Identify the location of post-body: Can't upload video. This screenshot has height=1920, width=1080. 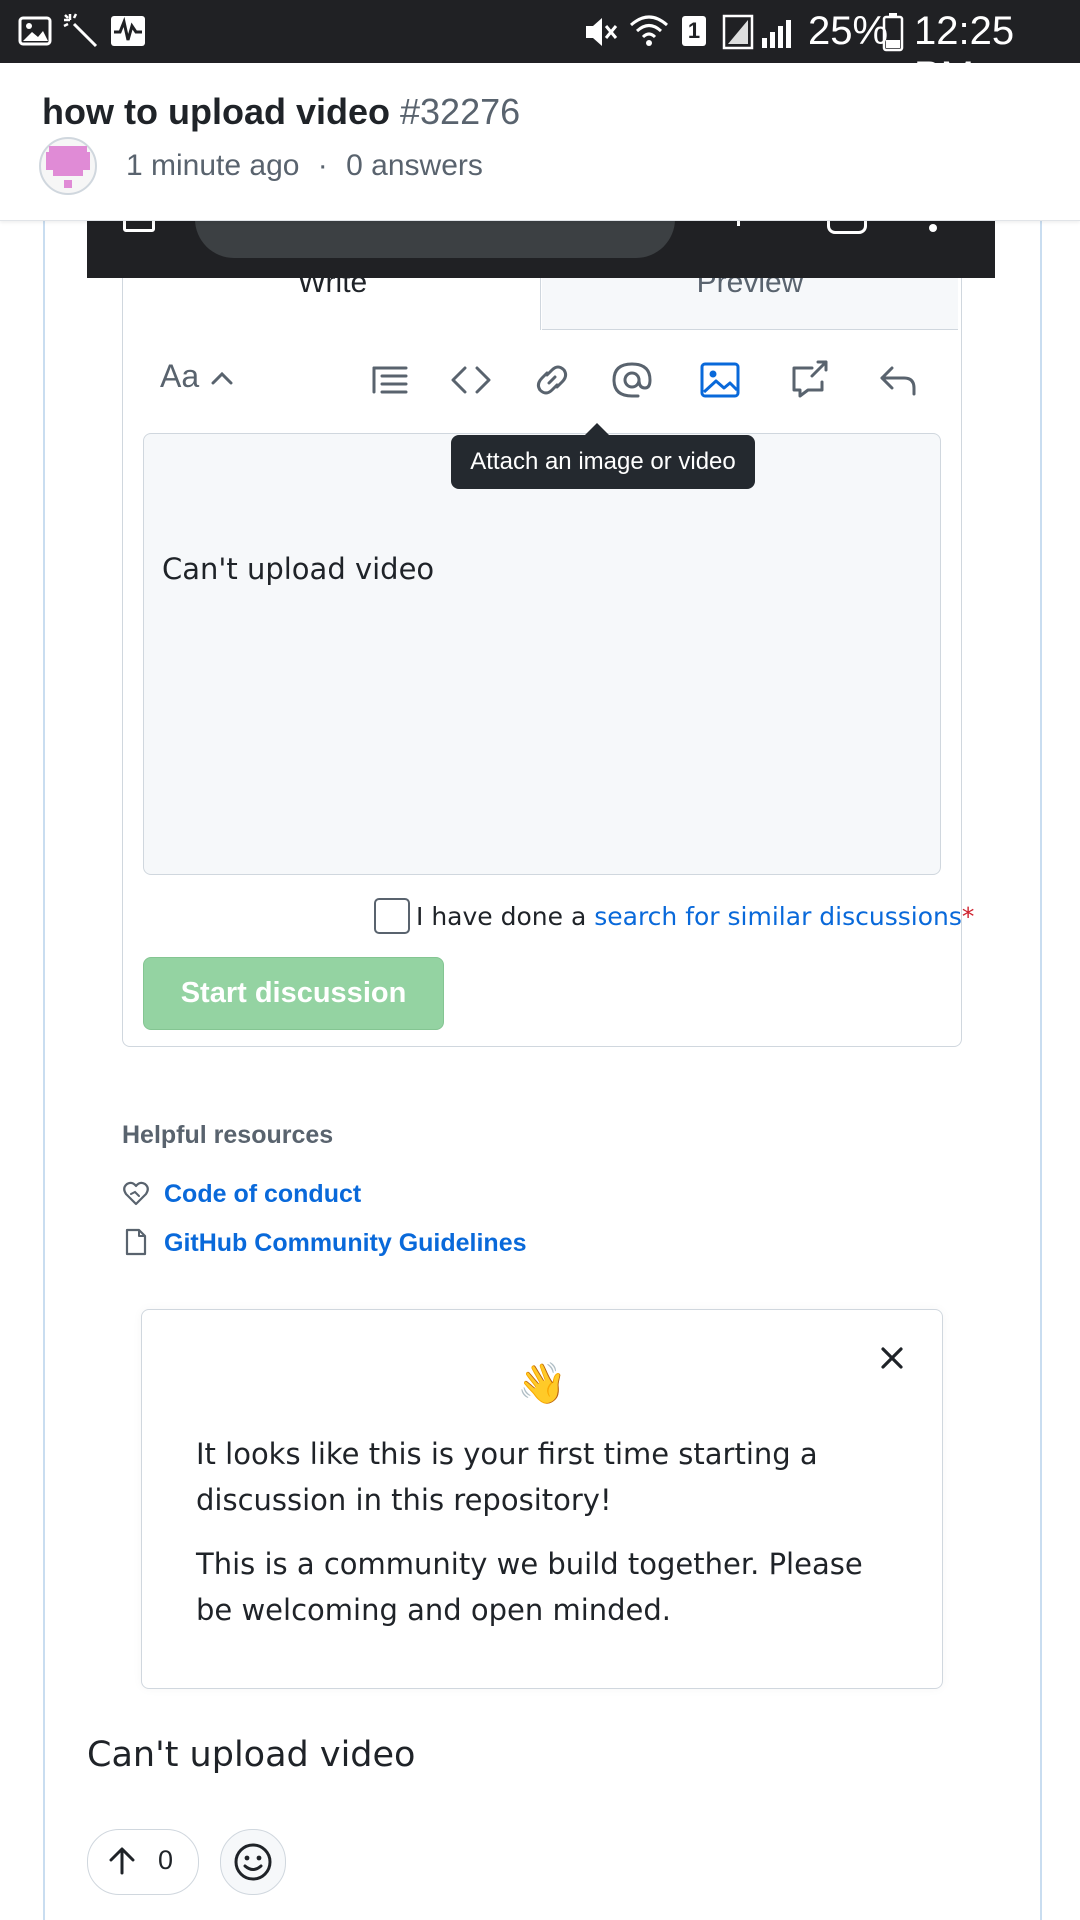
(251, 1755).